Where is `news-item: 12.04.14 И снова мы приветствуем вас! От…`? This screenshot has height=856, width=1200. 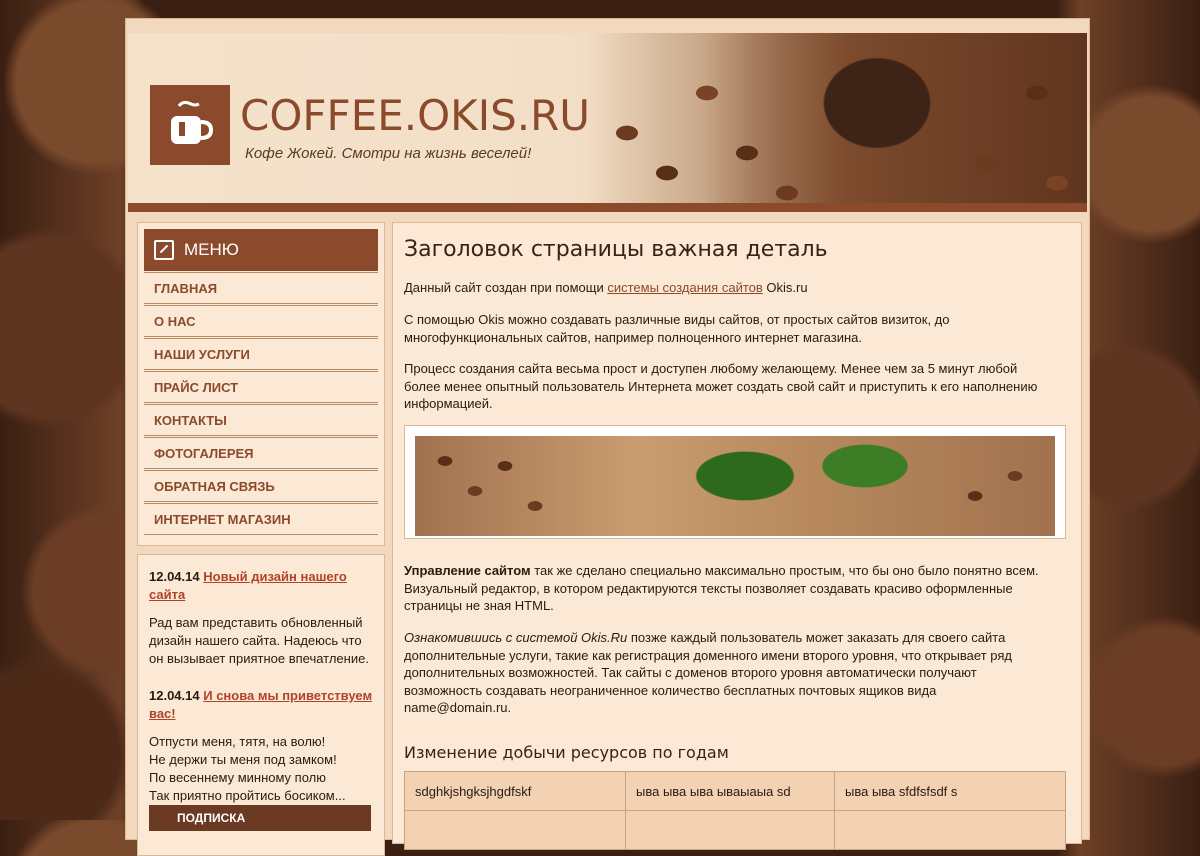
news-item: 12.04.14 И снова мы приветствуем вас! От… is located at coordinates (261, 746).